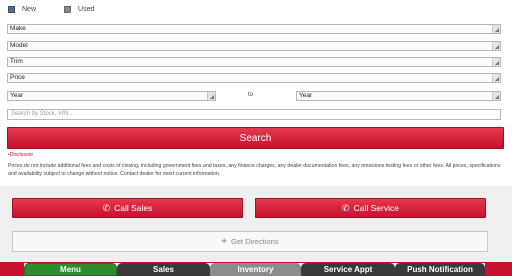 Image resolution: width=512 pixels, height=276 pixels. I want to click on make-select: Make, so click(254, 29).